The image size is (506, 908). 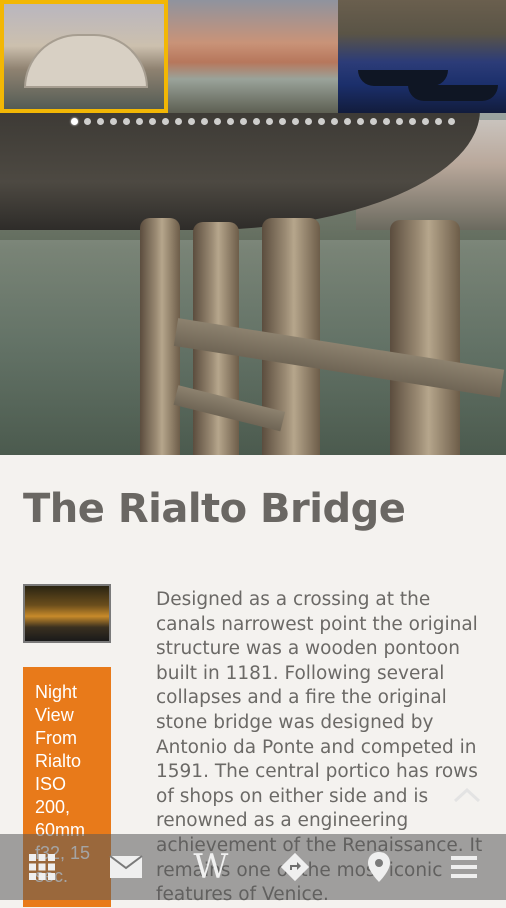 I want to click on bottom-toolbar: W, so click(x=253, y=867).